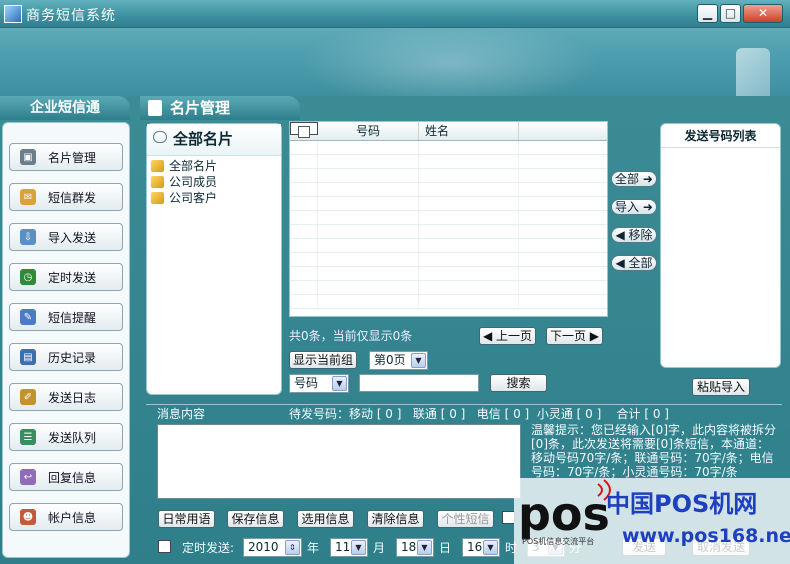 The height and width of the screenshot is (564, 790). What do you see at coordinates (546, 547) in the screenshot?
I see `minute-select: 3 ▼` at bounding box center [546, 547].